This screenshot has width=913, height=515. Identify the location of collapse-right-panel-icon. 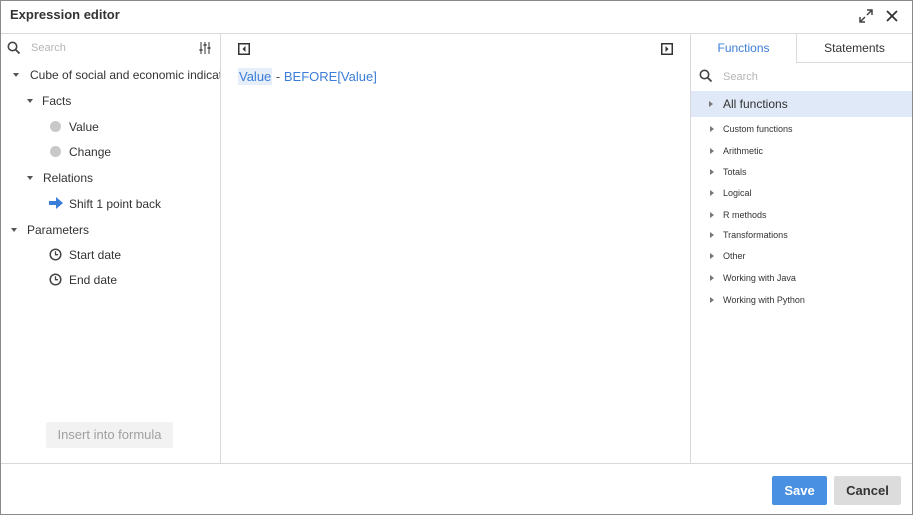
(667, 51).